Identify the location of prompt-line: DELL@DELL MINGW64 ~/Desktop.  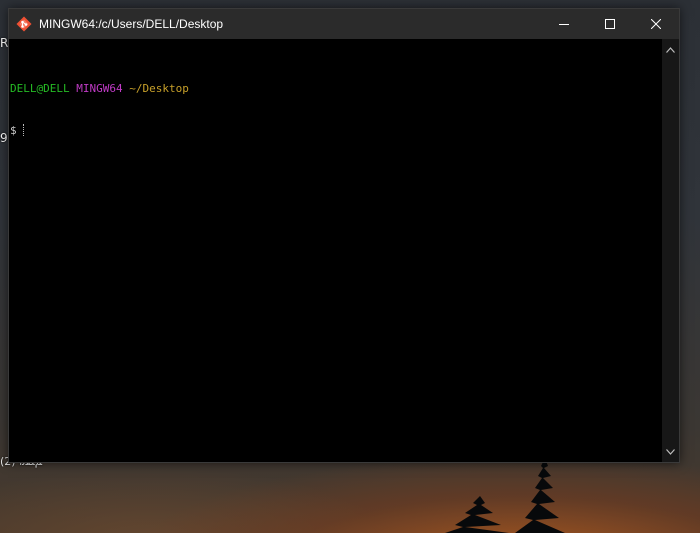
(336, 89).